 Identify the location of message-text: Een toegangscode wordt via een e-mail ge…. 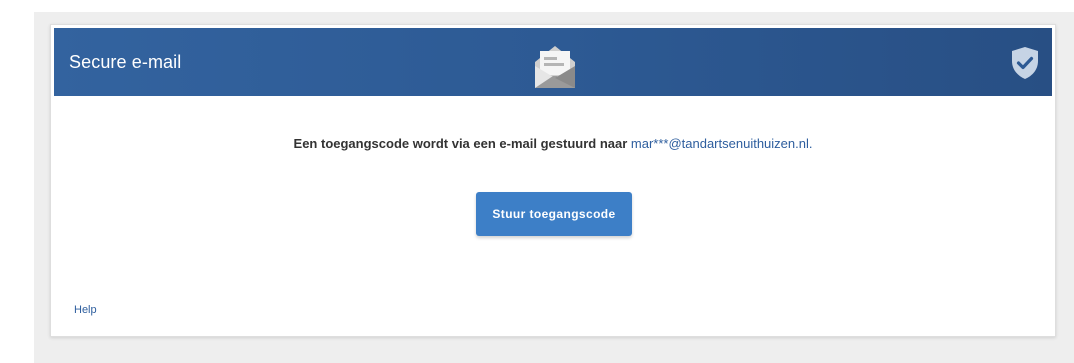
(462, 143).